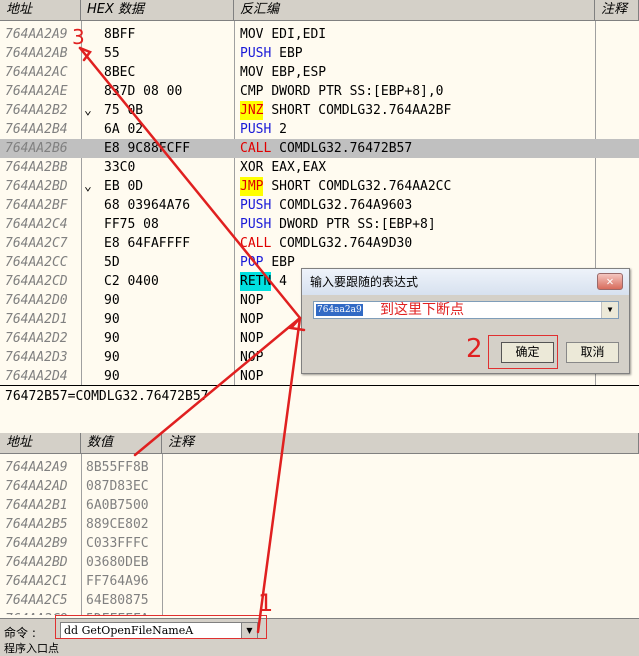  Describe the element at coordinates (346, 243) in the screenshot. I see `row-operand: COMDLG32.764A9D30` at that location.